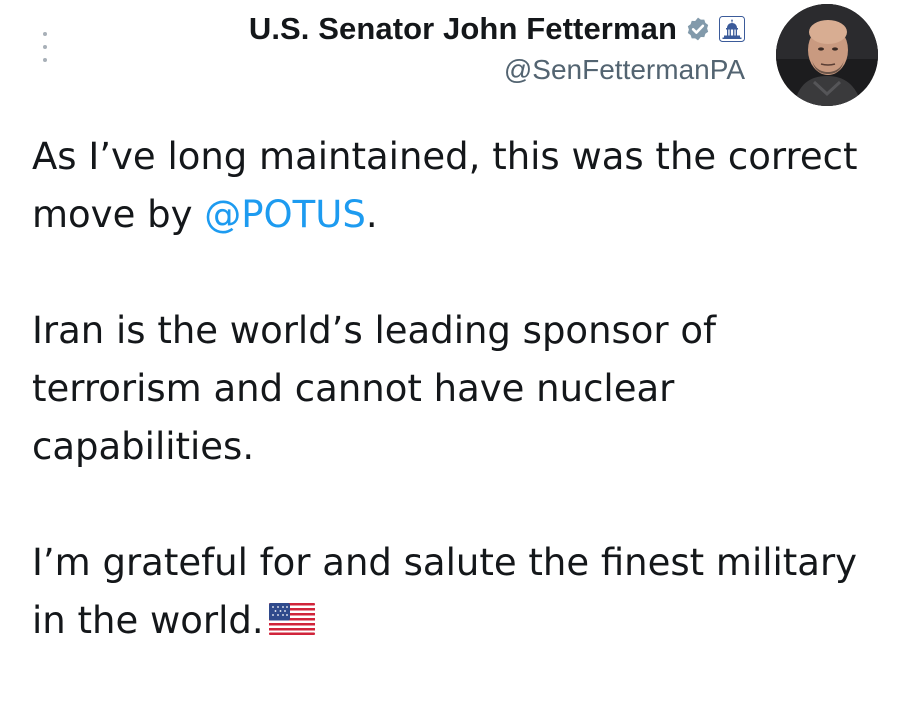 Image resolution: width=900 pixels, height=708 pixels. I want to click on mention-link-potus: @POTUS, so click(285, 214).